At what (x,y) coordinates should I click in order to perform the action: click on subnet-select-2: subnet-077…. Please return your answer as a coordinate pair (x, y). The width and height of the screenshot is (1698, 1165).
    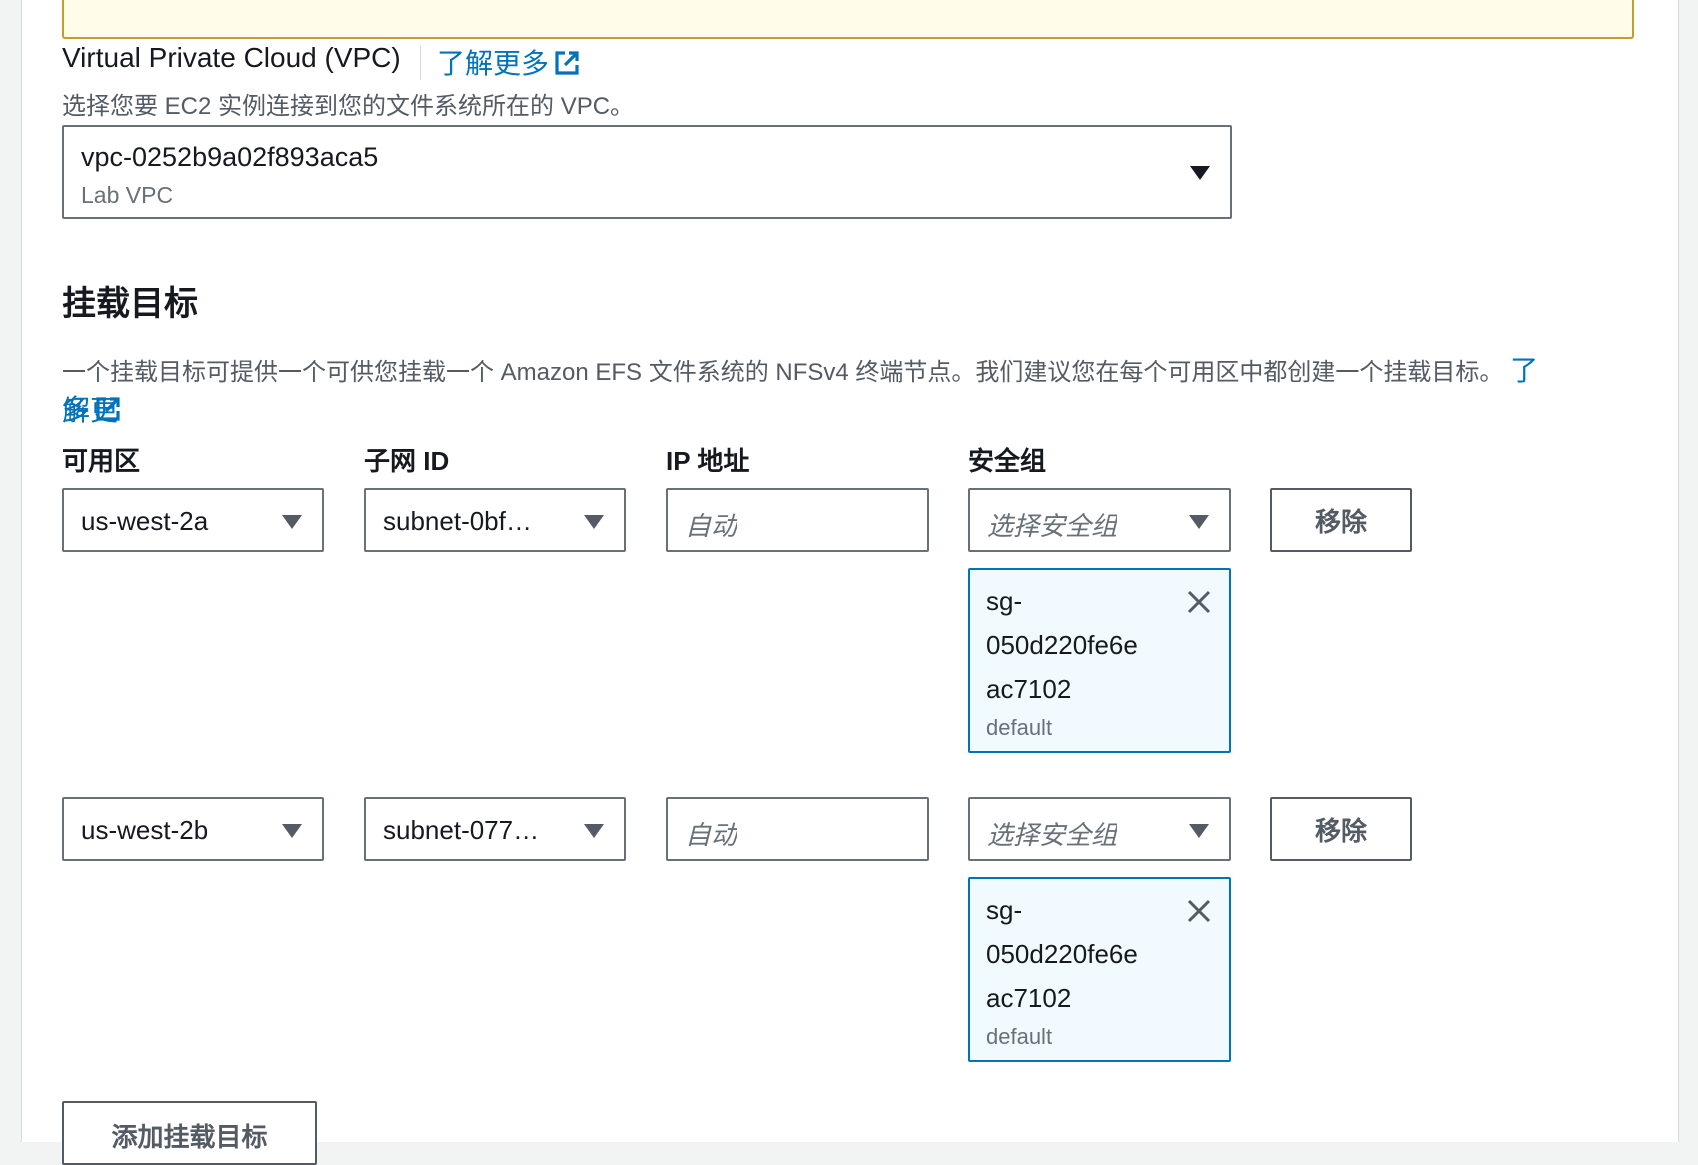
    Looking at the image, I should click on (495, 829).